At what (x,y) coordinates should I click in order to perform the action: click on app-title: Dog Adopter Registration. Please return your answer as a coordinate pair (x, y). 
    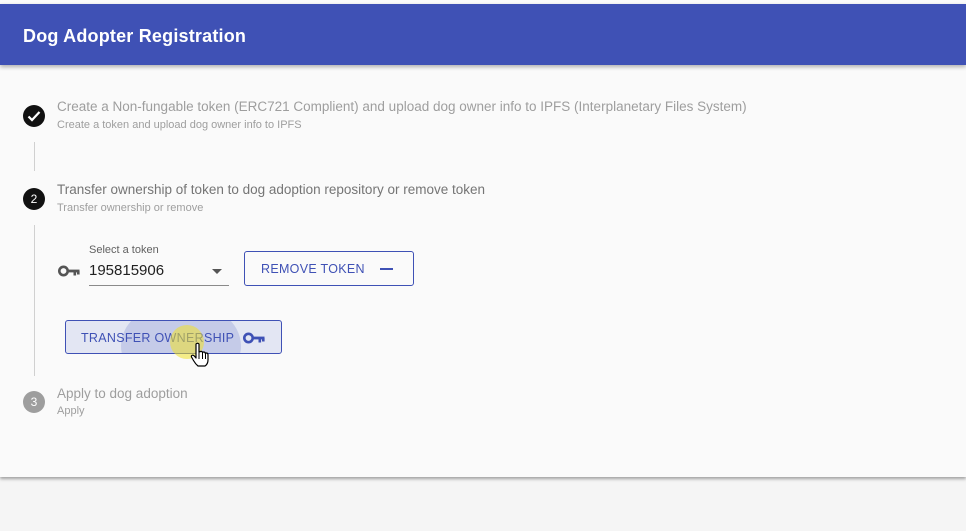
    Looking at the image, I should click on (135, 36).